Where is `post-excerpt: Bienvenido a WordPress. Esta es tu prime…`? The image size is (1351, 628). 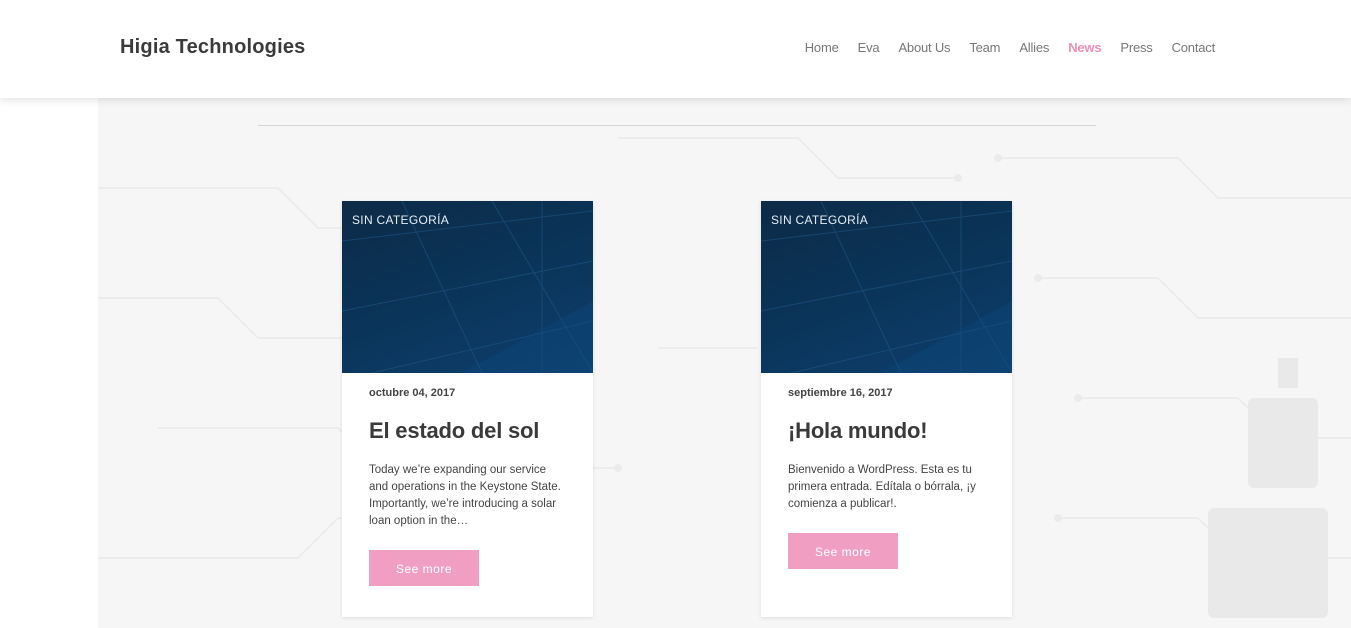 post-excerpt: Bienvenido a WordPress. Esta es tu prime… is located at coordinates (882, 487).